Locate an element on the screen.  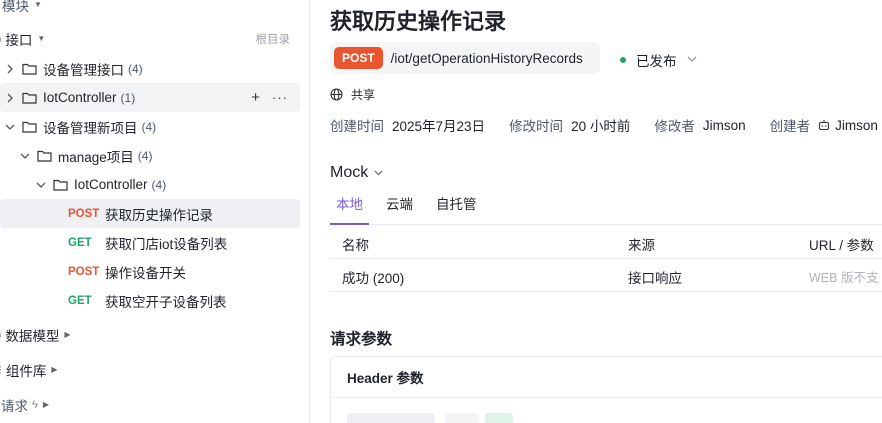
root-dir-label: 根目录 is located at coordinates (273, 39).